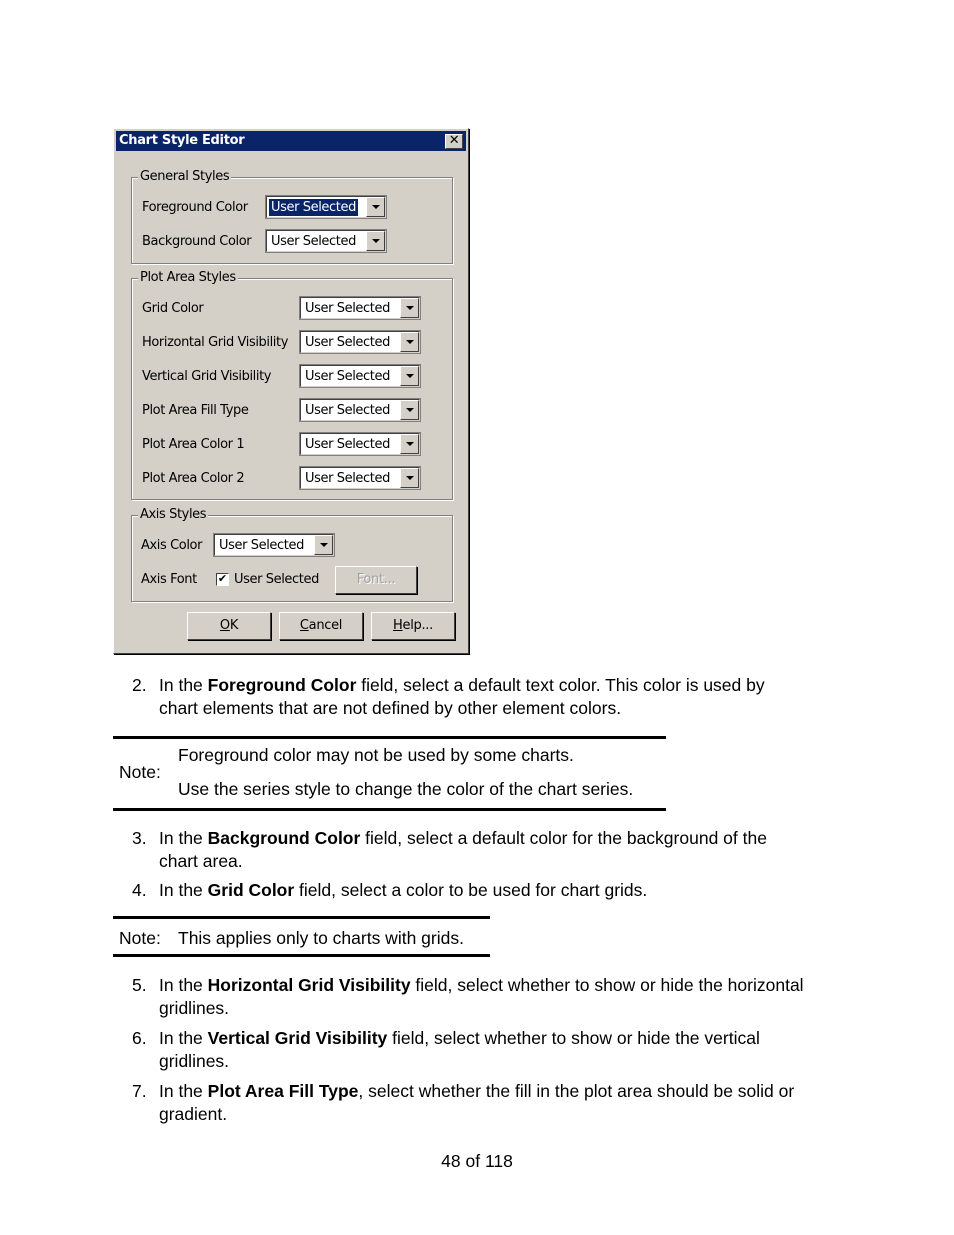 The height and width of the screenshot is (1235, 954). I want to click on plot-area-fill-type-value: User Selected, so click(347, 410).